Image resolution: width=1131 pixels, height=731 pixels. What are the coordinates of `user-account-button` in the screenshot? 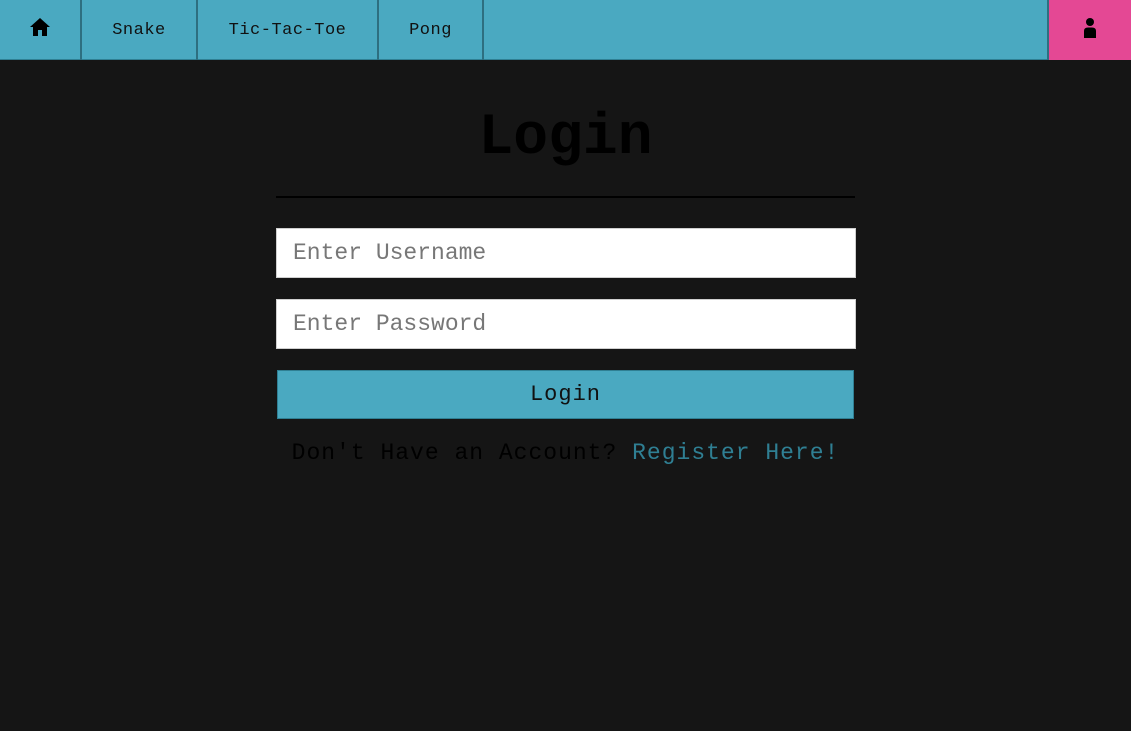 It's located at (1089, 30).